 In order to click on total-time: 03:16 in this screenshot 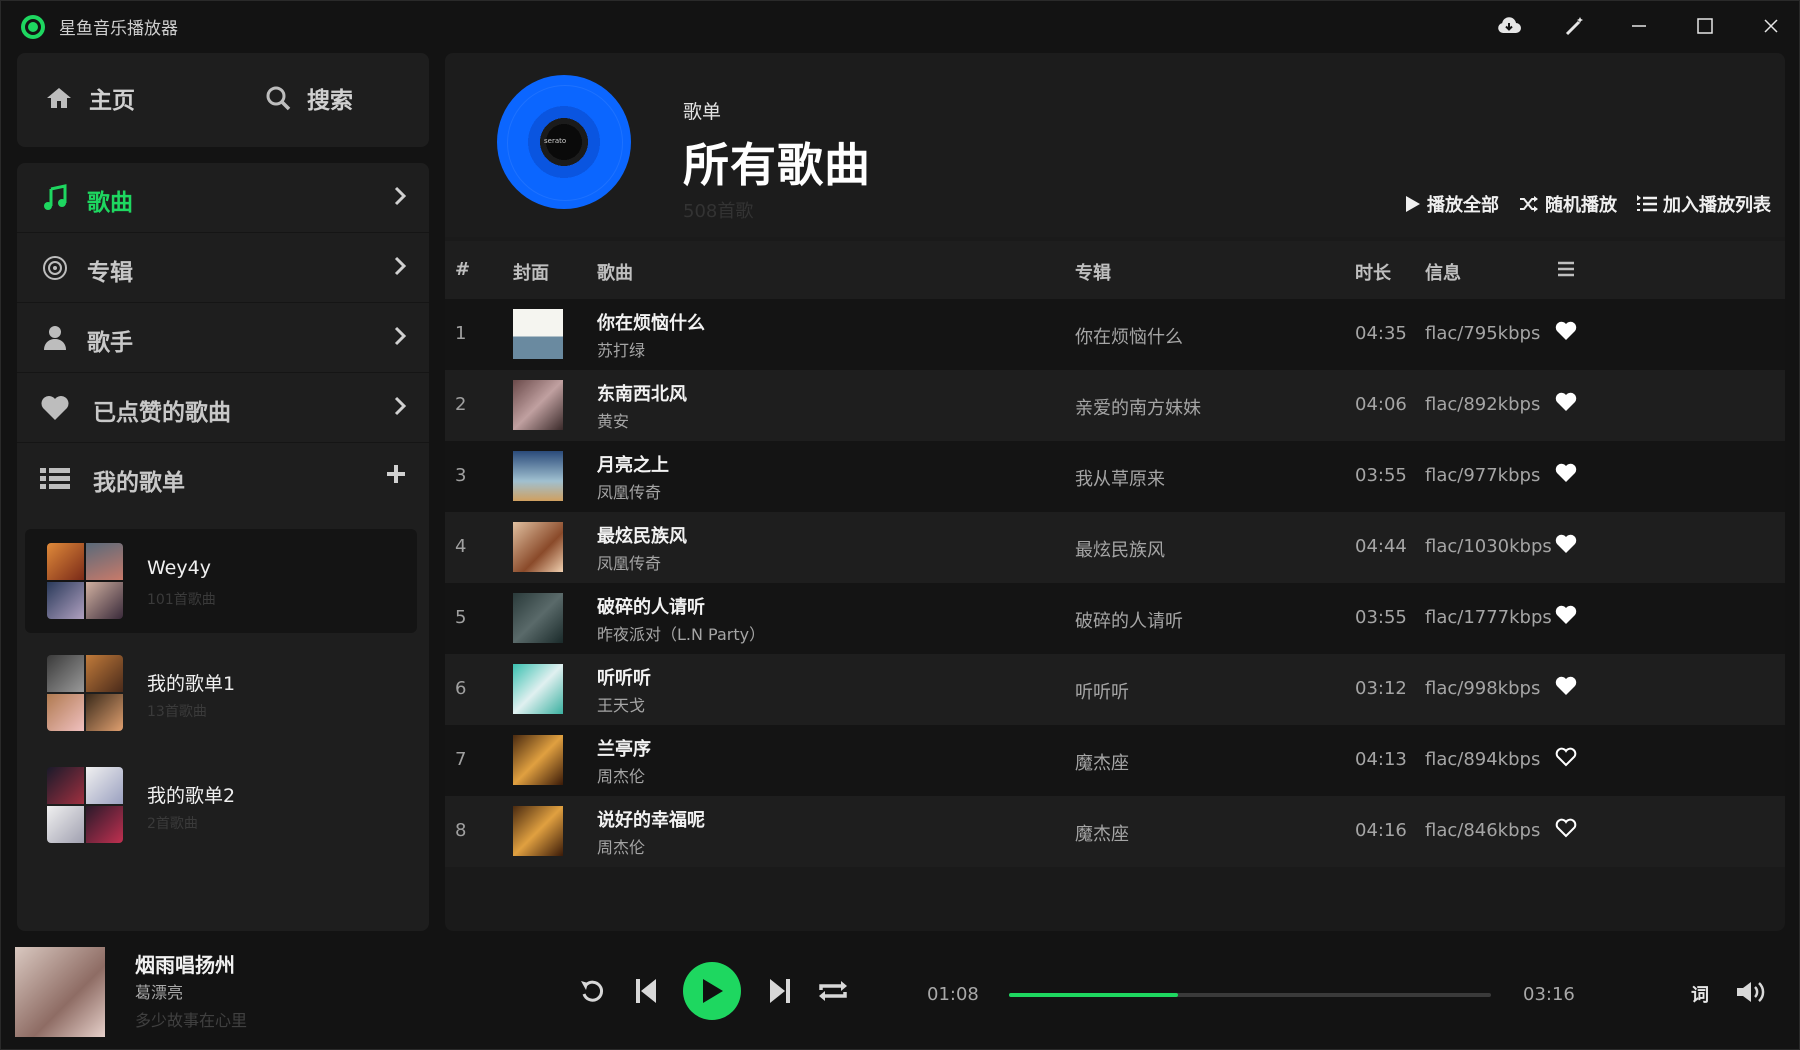, I will do `click(1549, 994)`.